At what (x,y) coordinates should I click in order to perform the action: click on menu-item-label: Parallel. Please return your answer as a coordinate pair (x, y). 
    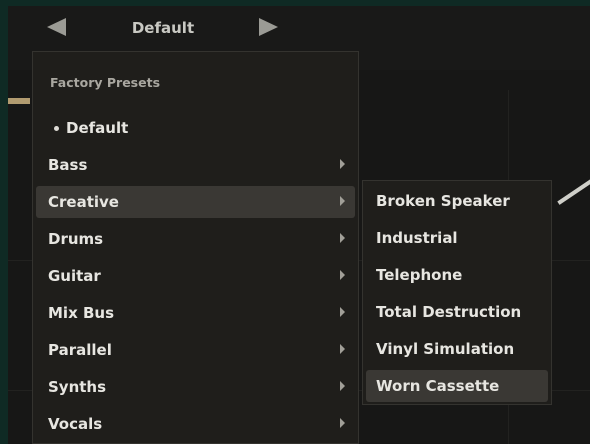
    Looking at the image, I should click on (80, 350).